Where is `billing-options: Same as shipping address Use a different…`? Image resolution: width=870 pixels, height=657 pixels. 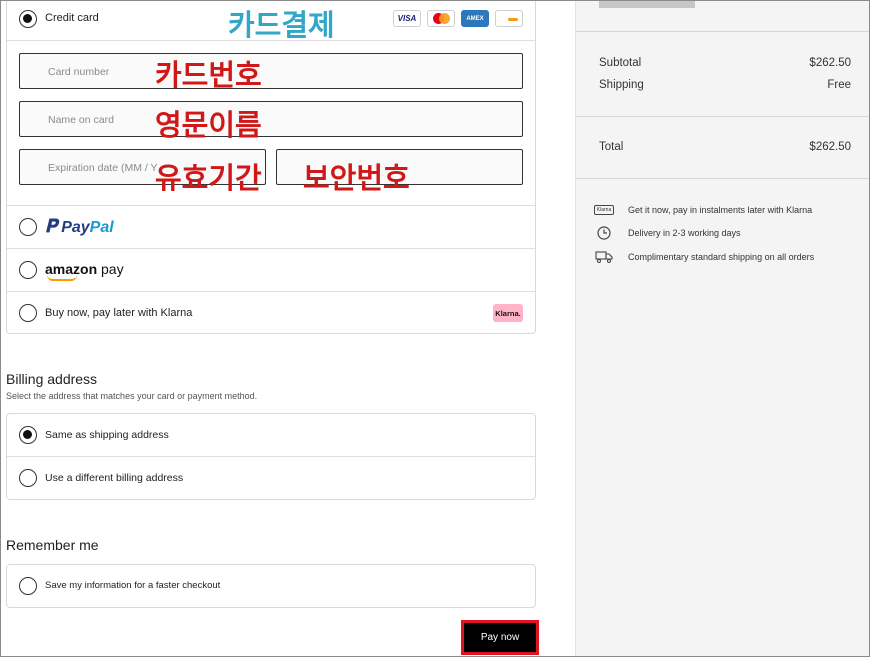
billing-options: Same as shipping address Use a different… is located at coordinates (271, 456).